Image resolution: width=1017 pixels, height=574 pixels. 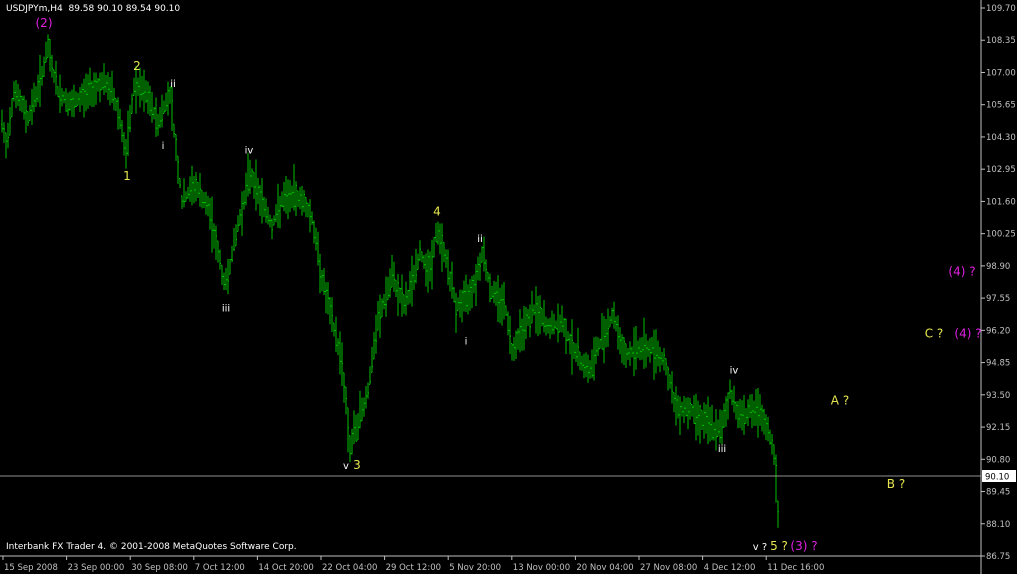 I want to click on wave-label: 5 ?, so click(x=779, y=546).